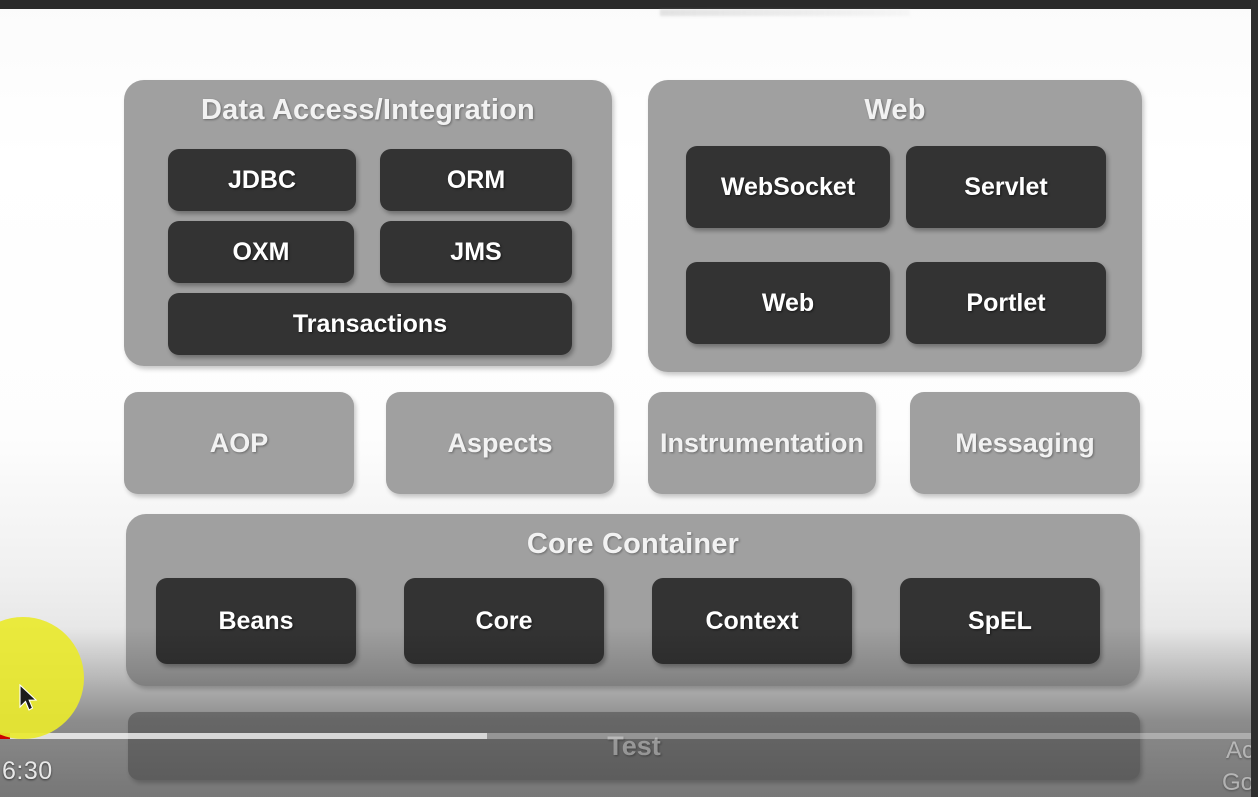 The height and width of the screenshot is (797, 1258). Describe the element at coordinates (1238, 783) in the screenshot. I see `ad-overlay-line-2: Go` at that location.